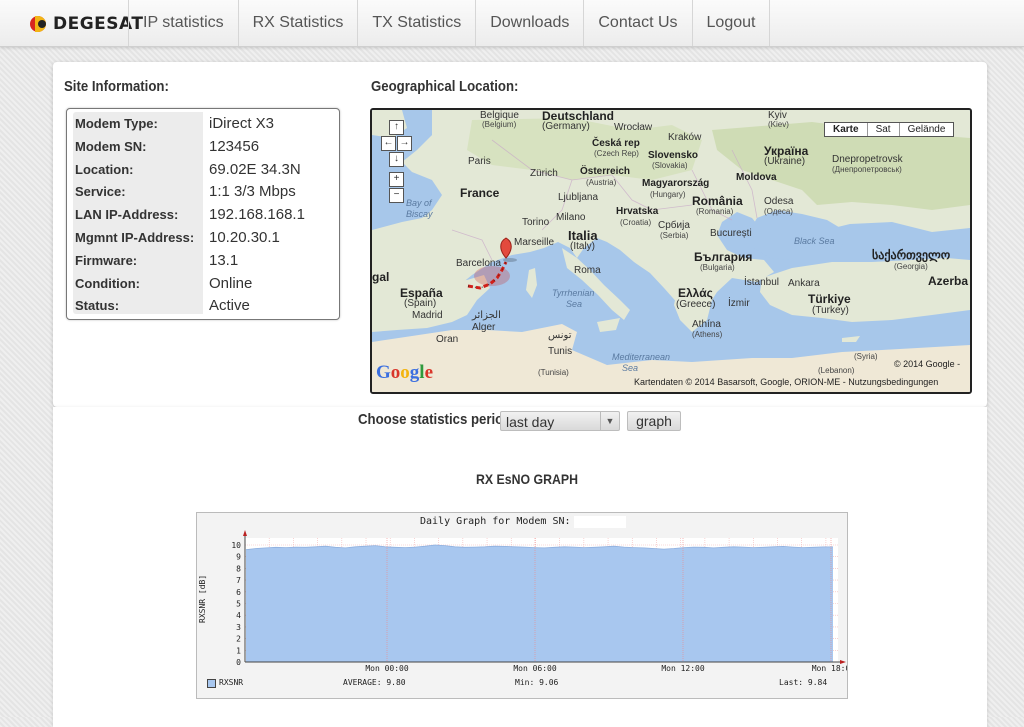 Image resolution: width=1024 pixels, height=727 pixels. I want to click on map-label: România, so click(717, 201).